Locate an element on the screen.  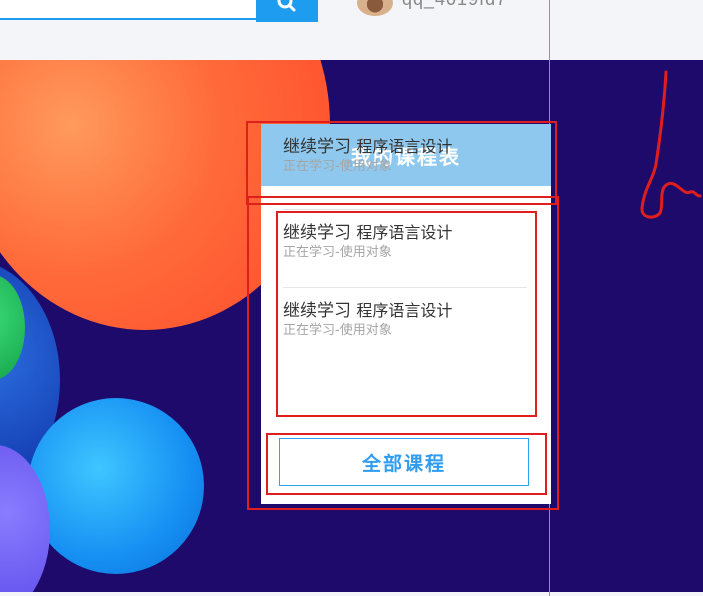
annotation-scribble is located at coordinates (671, 144).